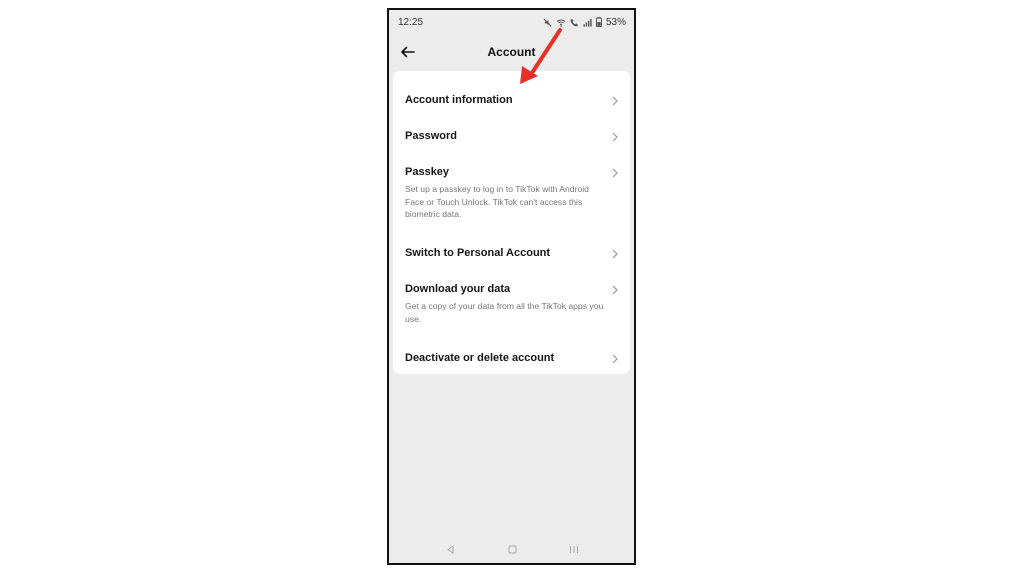 This screenshot has width=1024, height=576. I want to click on status-bar: 12:25 53%, so click(511, 22).